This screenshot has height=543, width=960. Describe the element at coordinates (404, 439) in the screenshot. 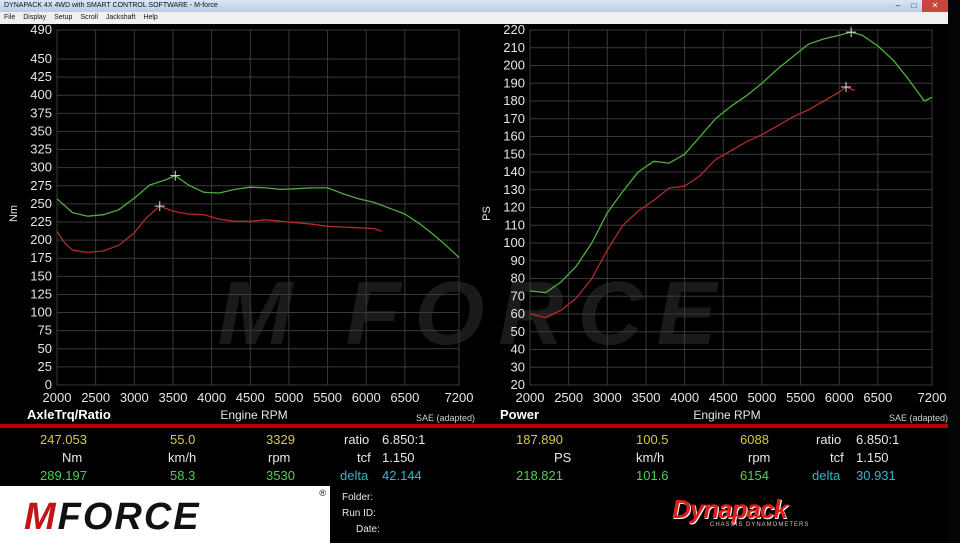

I see `ratio-value-left: 6.850:1` at that location.